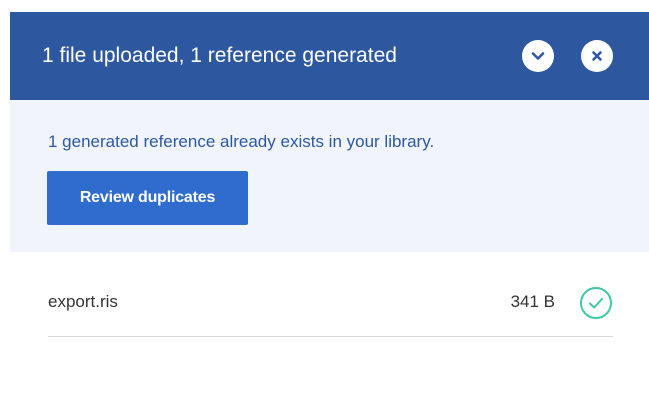 Image resolution: width=649 pixels, height=400 pixels. I want to click on collapse-button, so click(538, 56).